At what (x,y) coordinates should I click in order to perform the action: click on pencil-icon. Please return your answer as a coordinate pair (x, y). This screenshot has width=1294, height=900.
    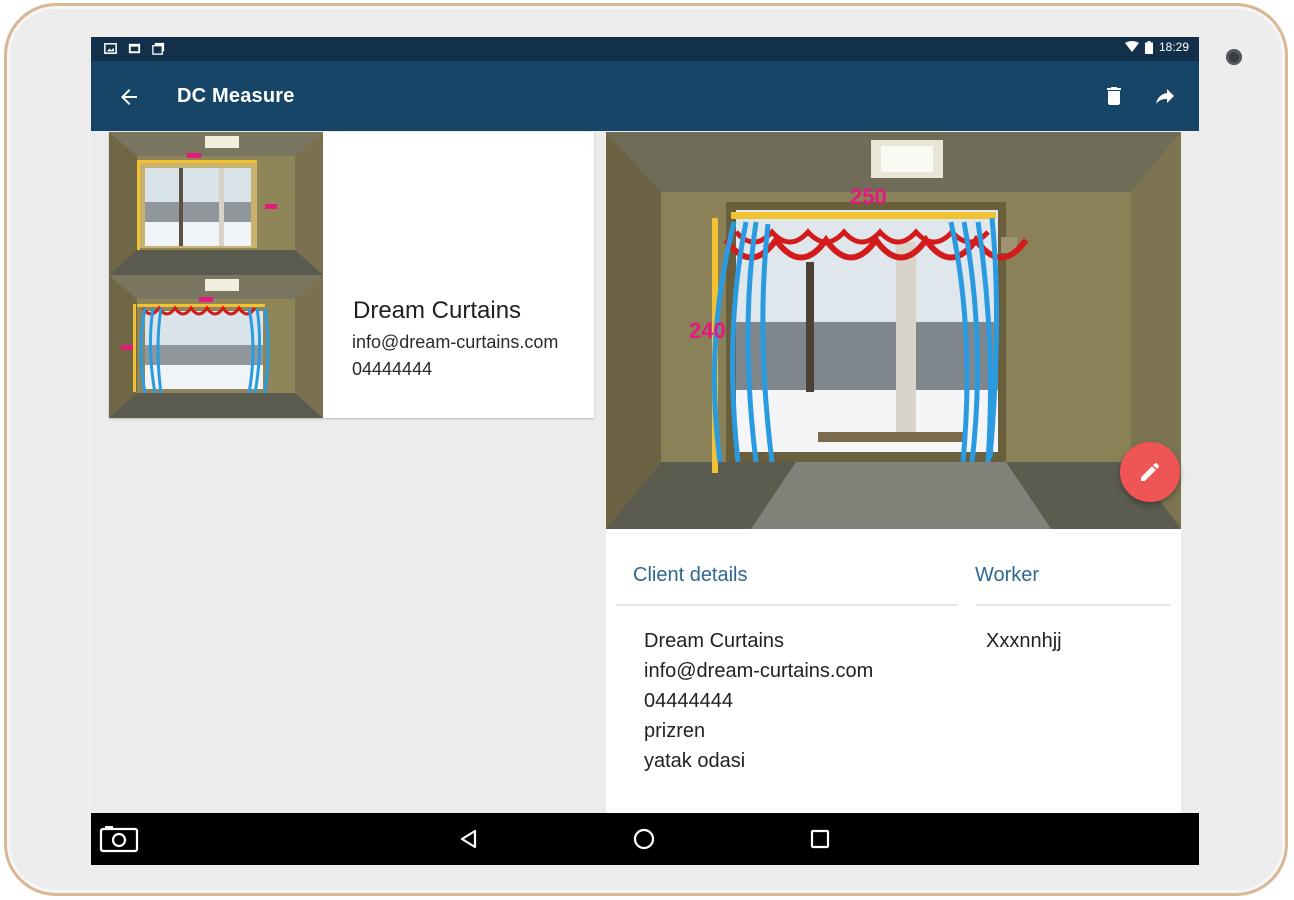
    Looking at the image, I should click on (1150, 471).